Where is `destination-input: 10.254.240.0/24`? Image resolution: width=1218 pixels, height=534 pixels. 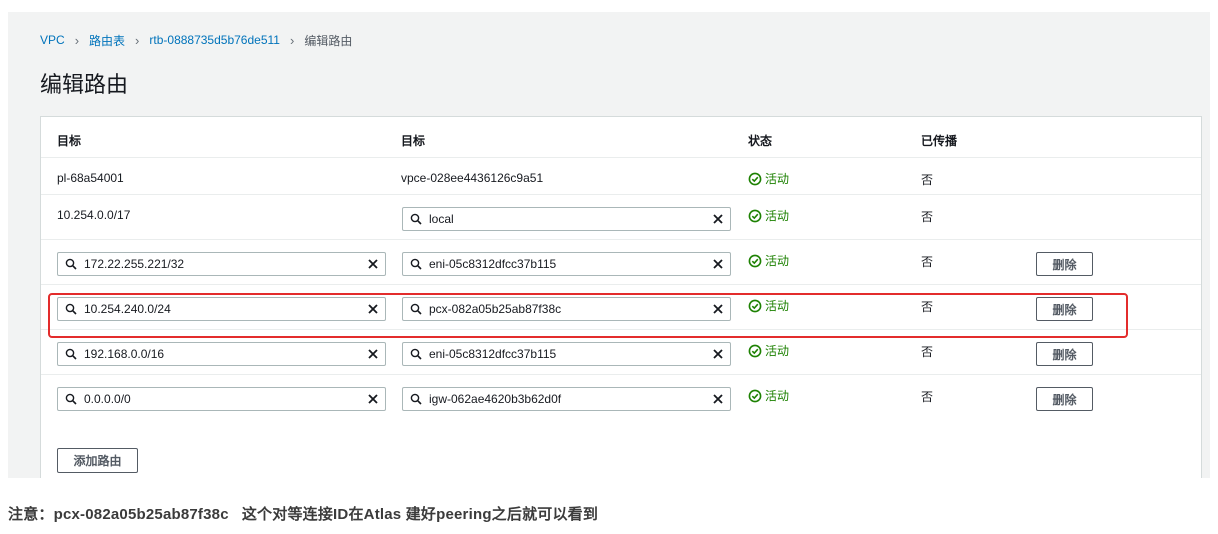 destination-input: 10.254.240.0/24 is located at coordinates (221, 309).